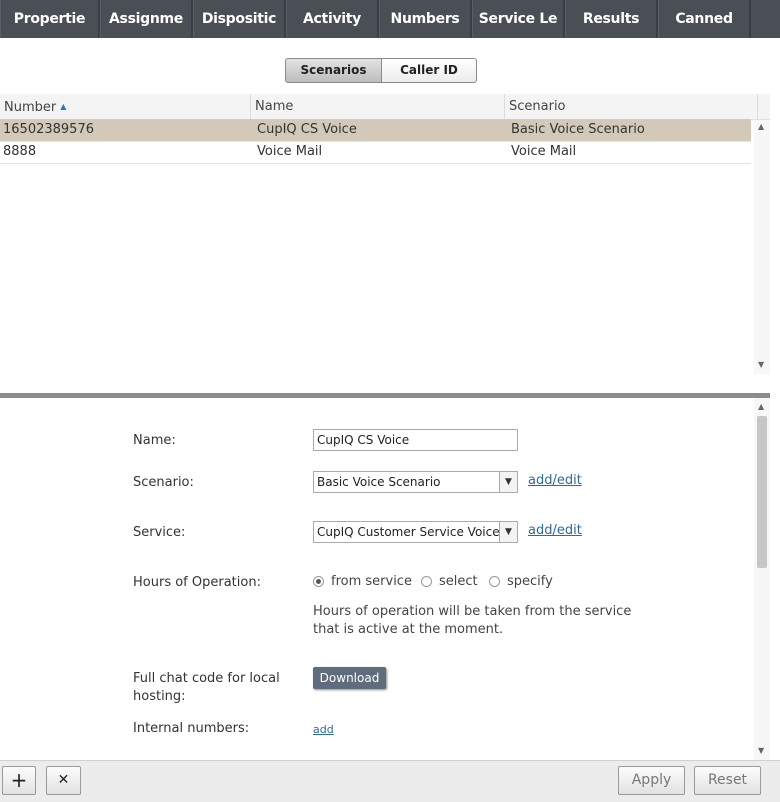 This screenshot has width=780, height=802. Describe the element at coordinates (307, 129) in the screenshot. I see `cell-name: CupIQ CS Voice` at that location.